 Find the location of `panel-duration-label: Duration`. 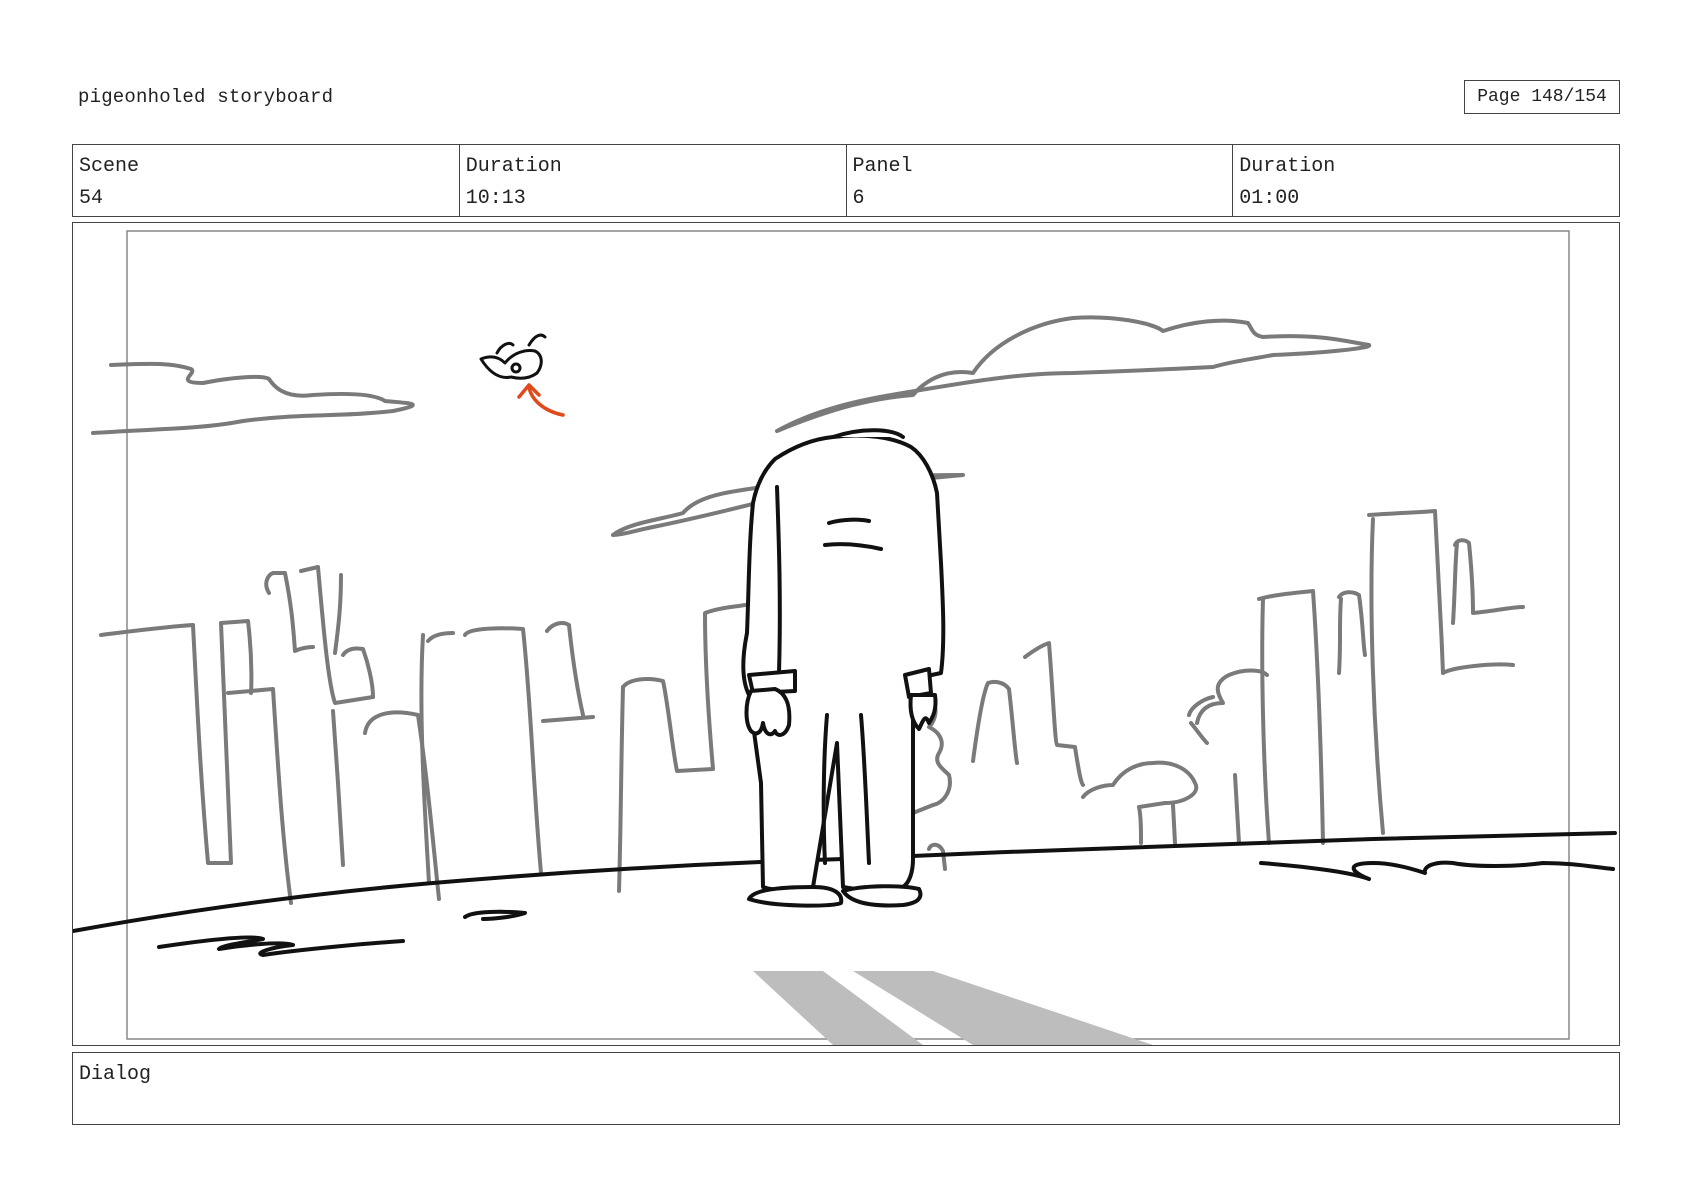

panel-duration-label: Duration is located at coordinates (1287, 166).